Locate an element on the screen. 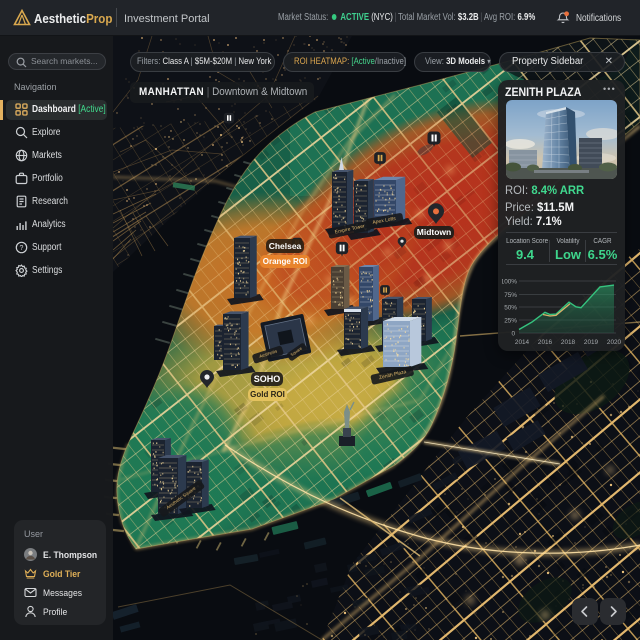  svg-text: 0 is located at coordinates (513, 334).